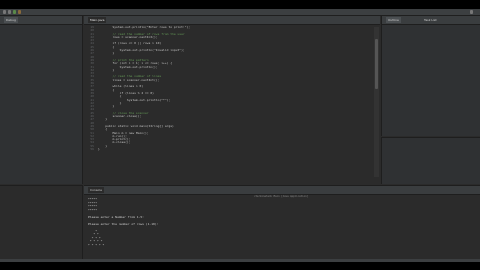 This screenshot has height=270, width=480. I want to click on line-number: 56, so click(92, 149).